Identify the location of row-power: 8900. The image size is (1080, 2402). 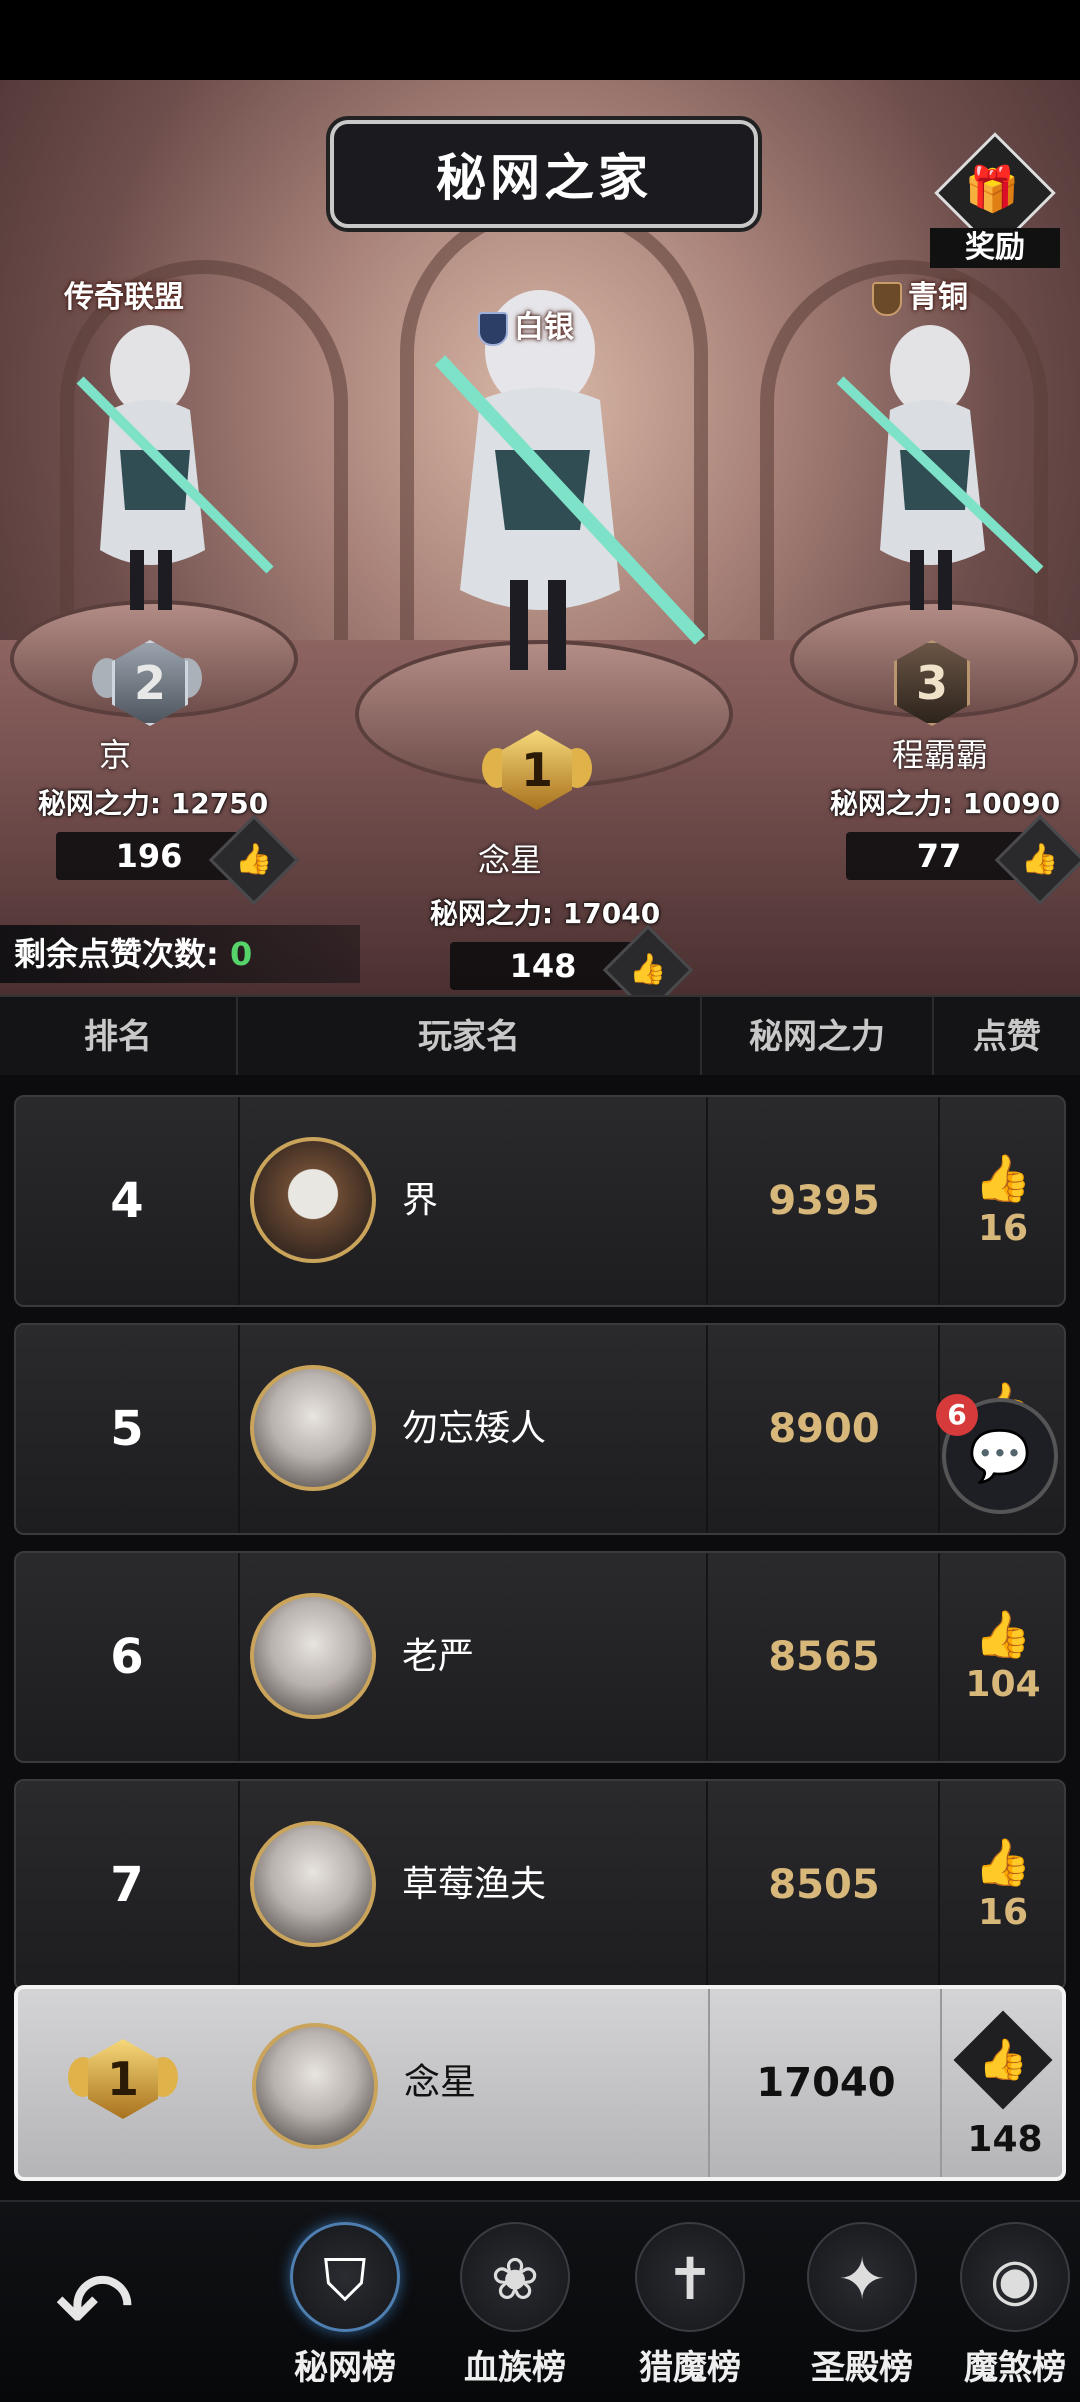
(823, 1429).